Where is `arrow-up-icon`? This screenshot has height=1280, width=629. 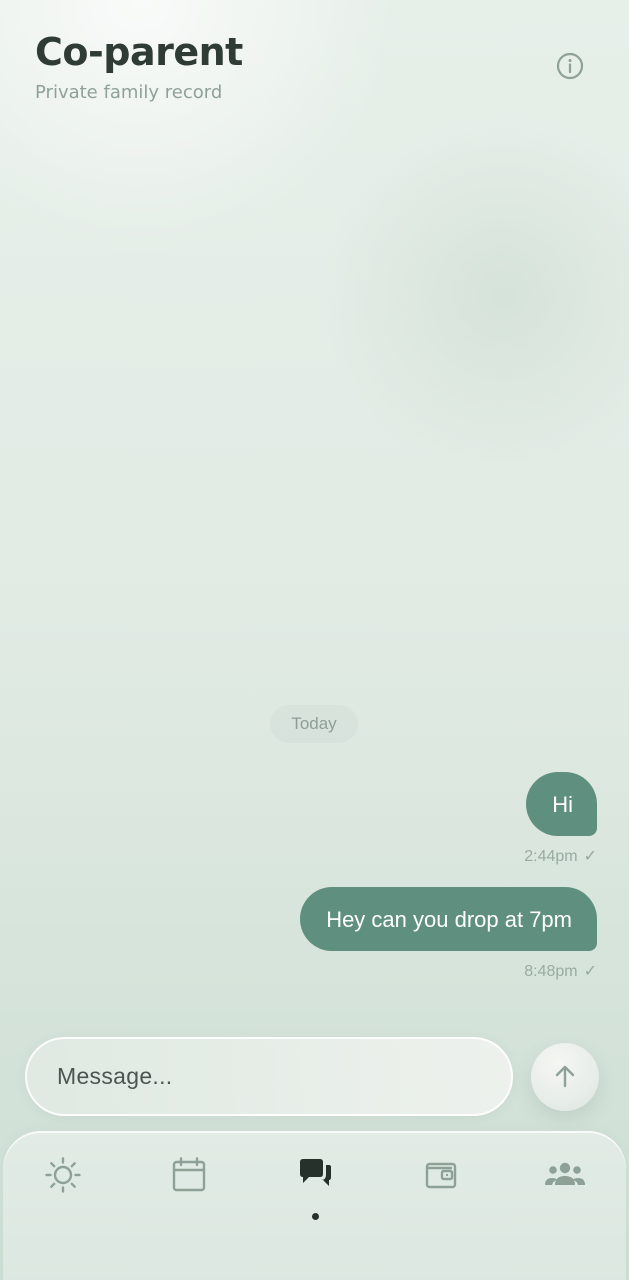
arrow-up-icon is located at coordinates (565, 1077).